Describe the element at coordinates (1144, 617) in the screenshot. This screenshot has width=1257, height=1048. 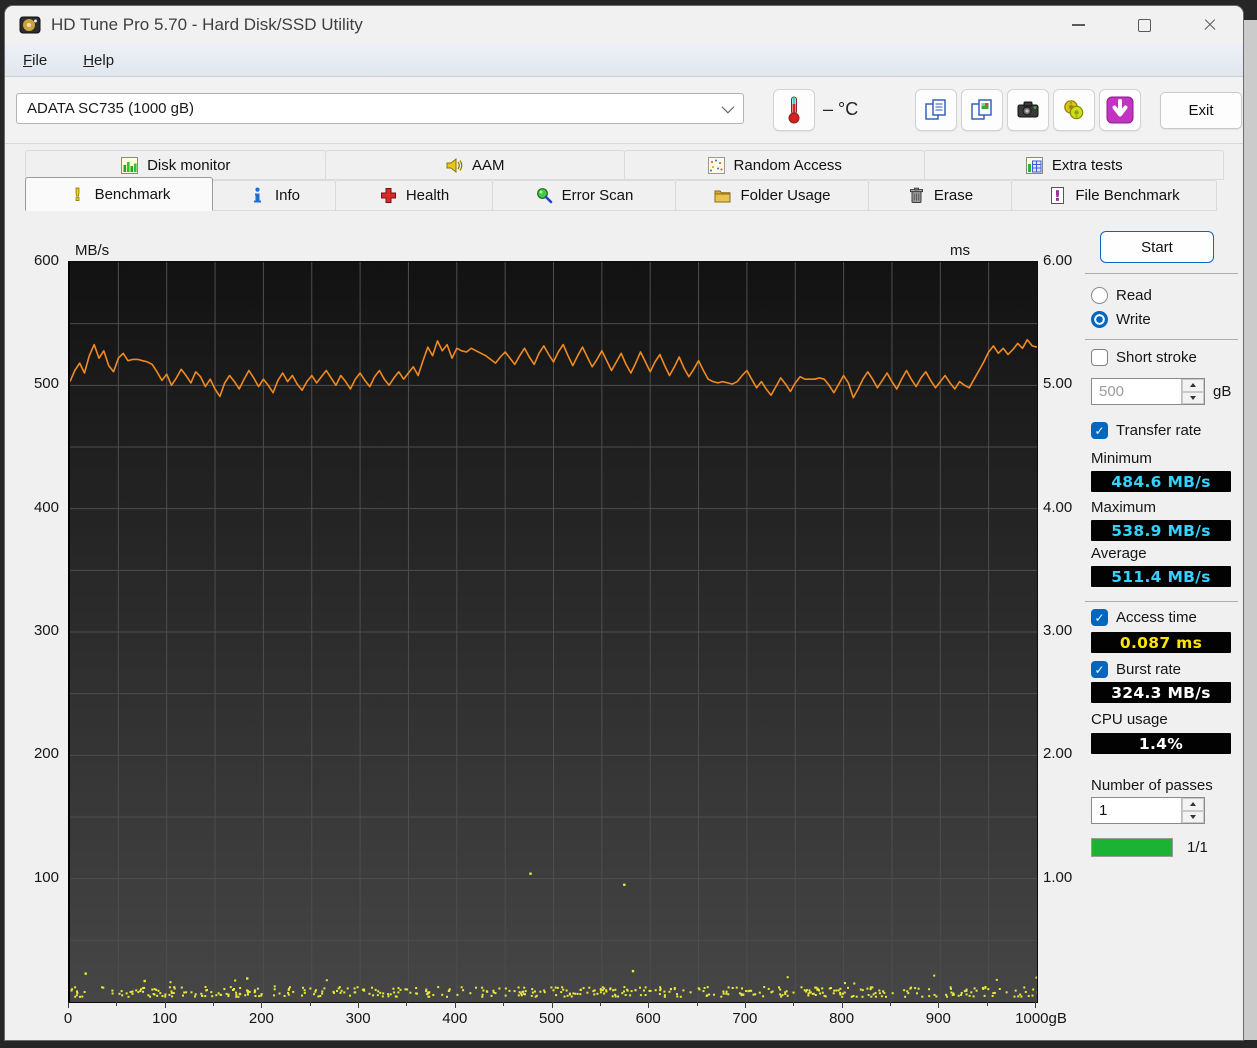
I see `access-time-checkbox: ✓ Access time` at that location.